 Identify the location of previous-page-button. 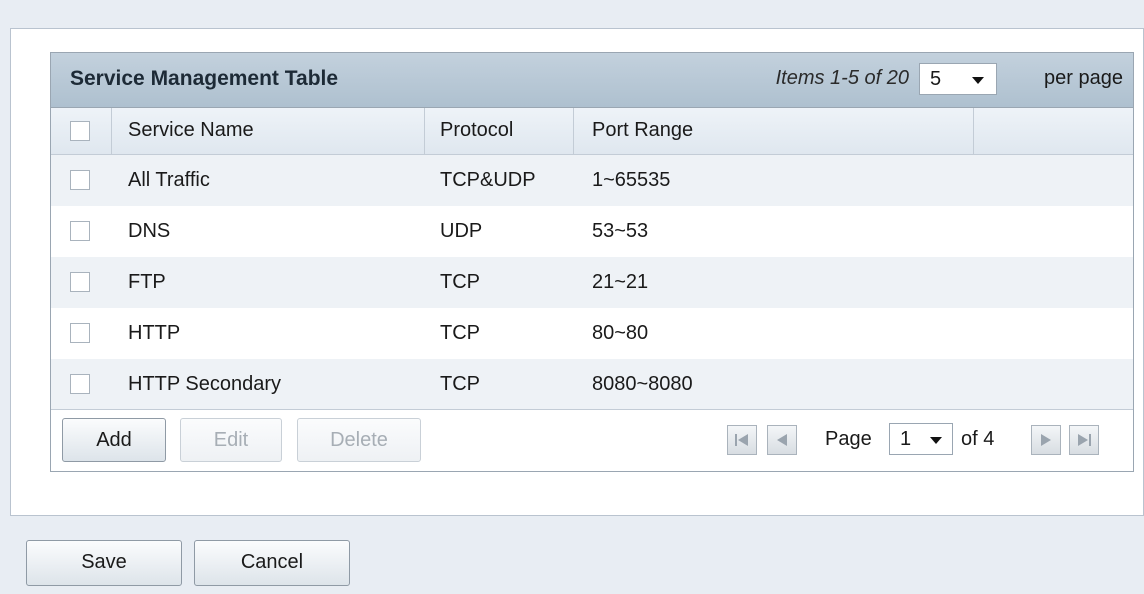
(782, 440).